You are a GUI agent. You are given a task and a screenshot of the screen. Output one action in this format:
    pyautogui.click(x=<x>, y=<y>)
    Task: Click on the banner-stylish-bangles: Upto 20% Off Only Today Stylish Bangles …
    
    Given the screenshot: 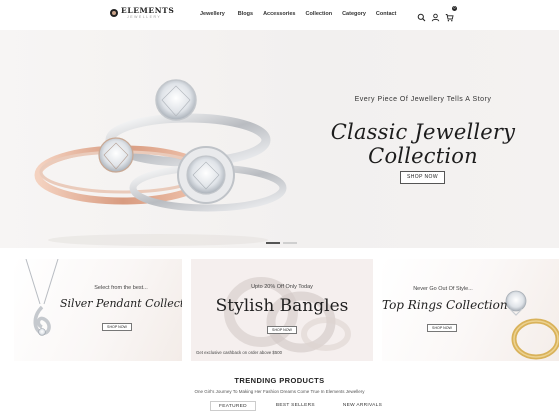 What is the action you would take?
    pyautogui.click(x=282, y=310)
    